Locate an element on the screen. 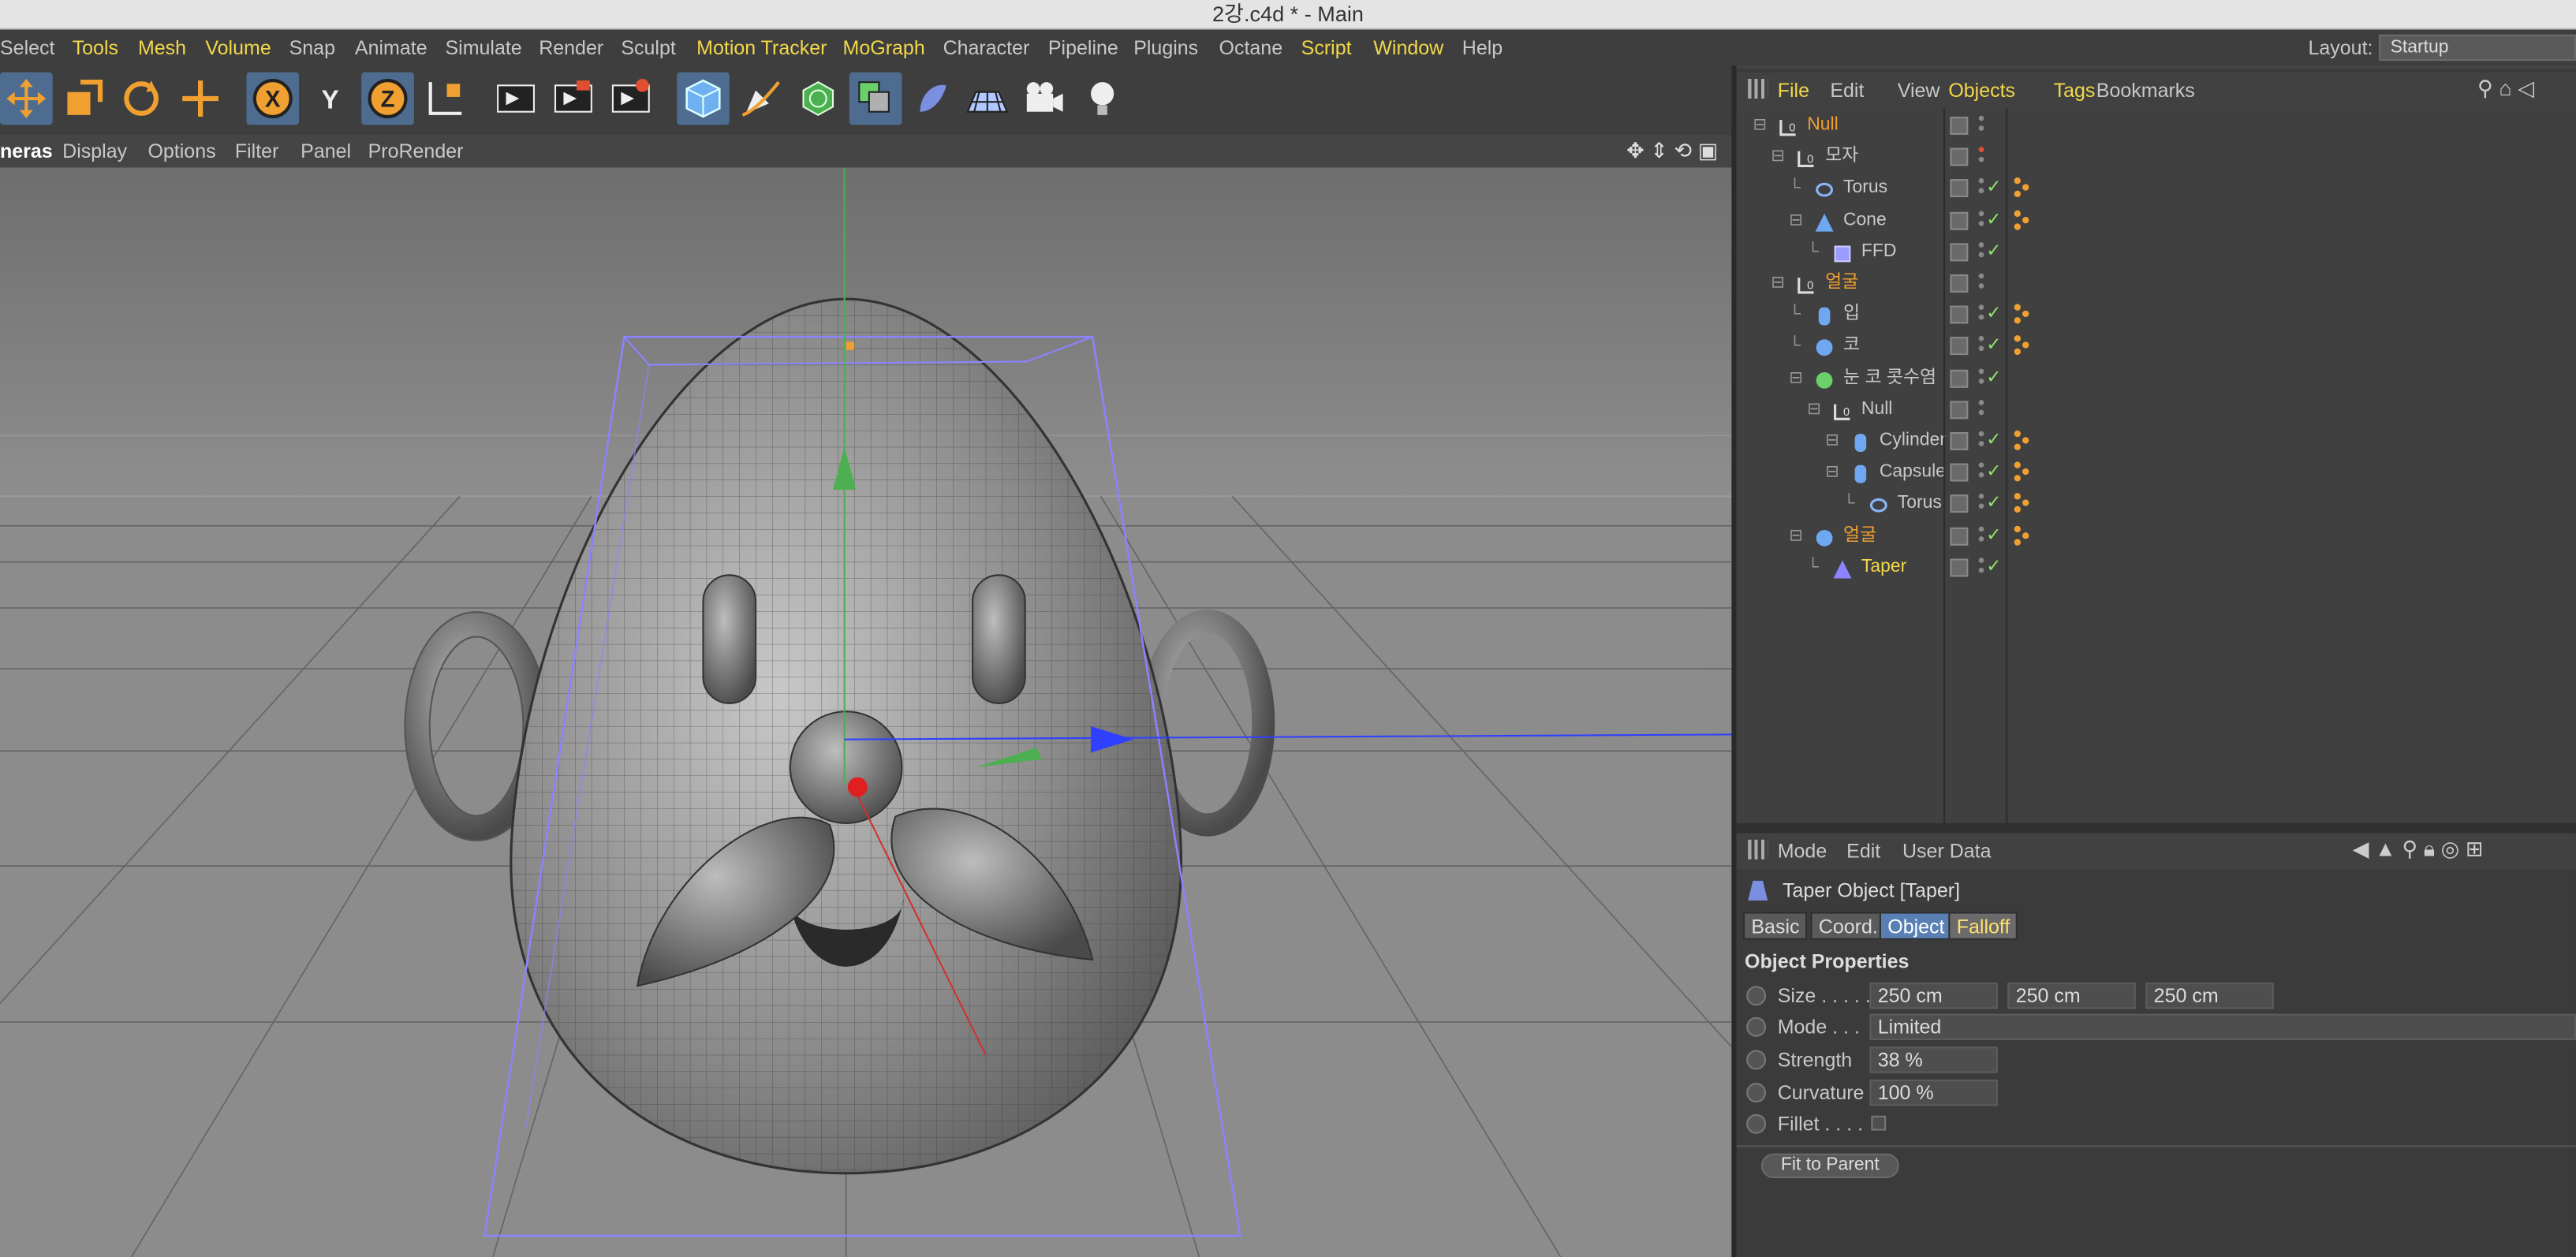 The width and height of the screenshot is (2576, 1257). viewport-menu-1: Display is located at coordinates (94, 151).